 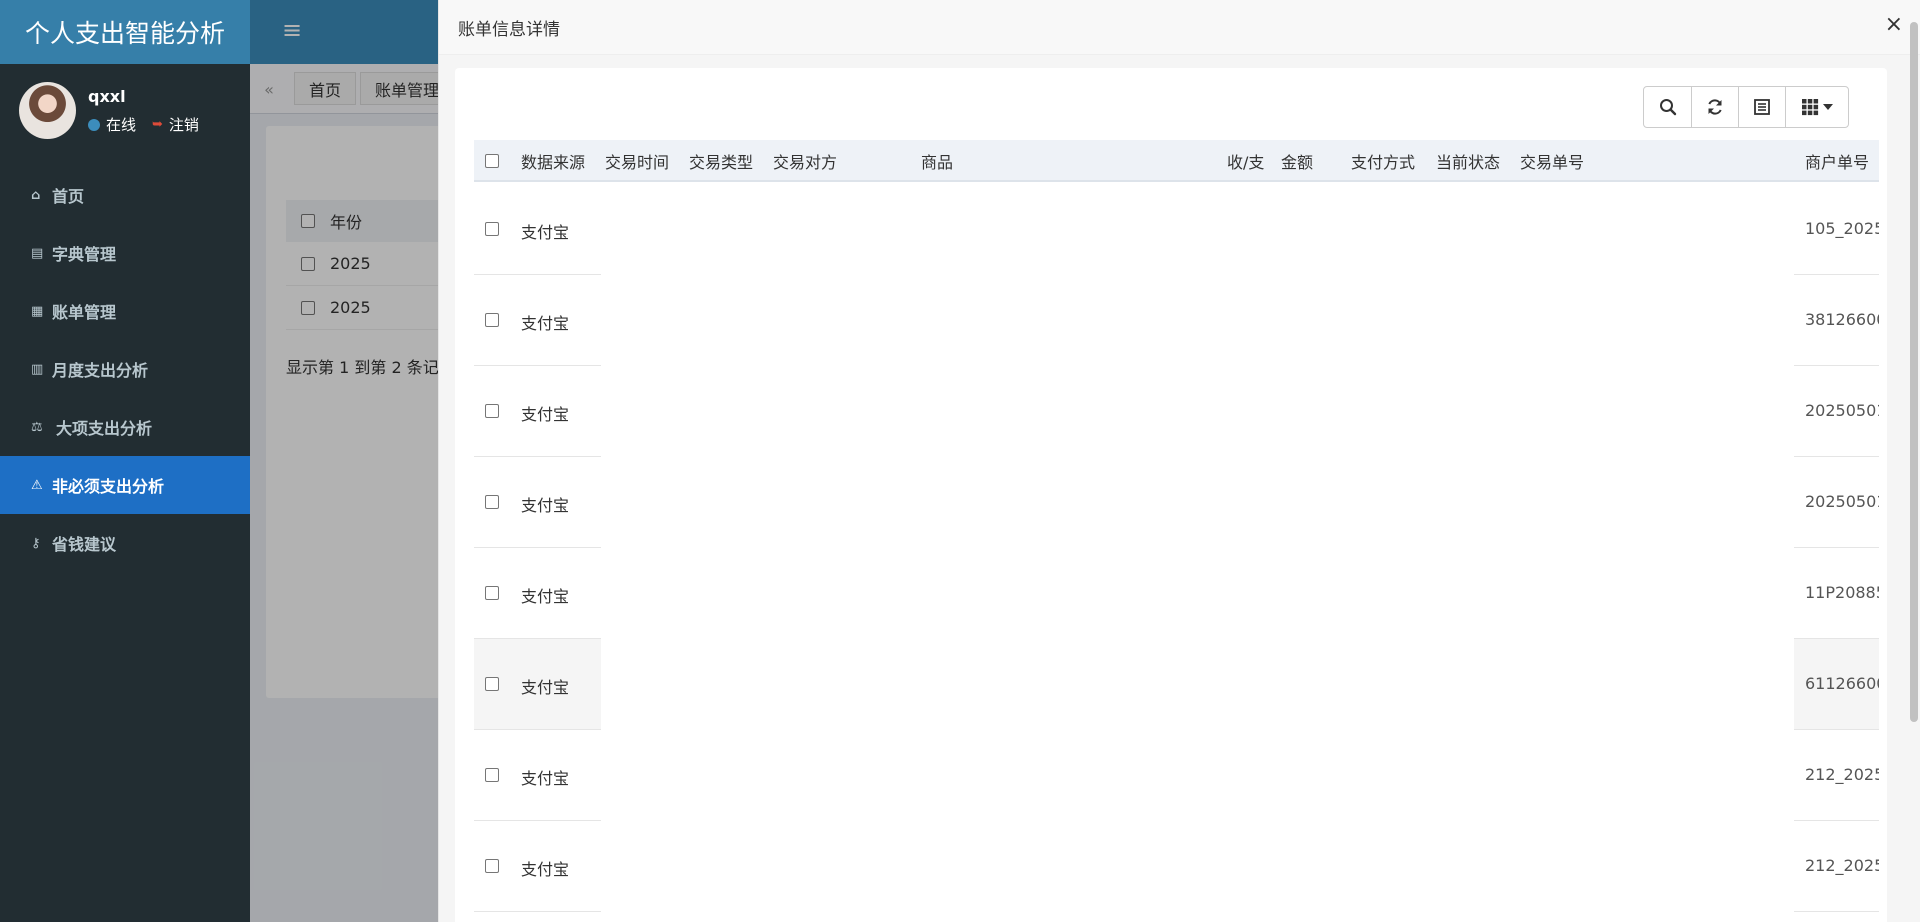 What do you see at coordinates (100, 370) in the screenshot?
I see `sidebar-item-label: 月度支出分析` at bounding box center [100, 370].